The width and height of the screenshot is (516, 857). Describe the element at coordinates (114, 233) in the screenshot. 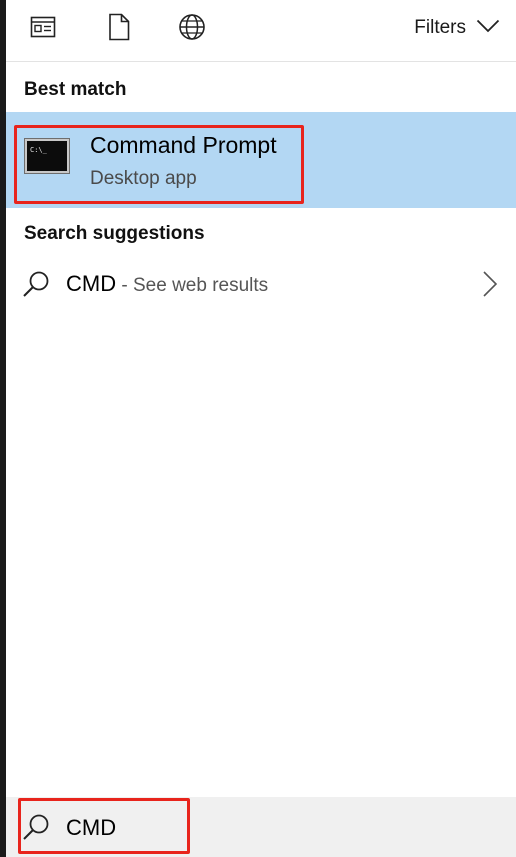

I see `search-suggestions-heading: Search suggestions` at that location.